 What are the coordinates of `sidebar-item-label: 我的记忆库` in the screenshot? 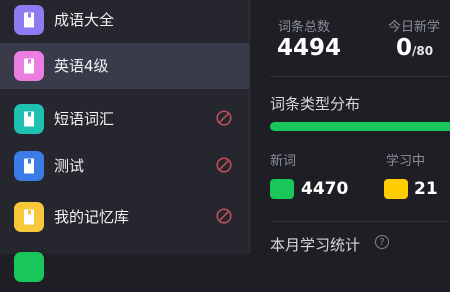 It's located at (92, 217).